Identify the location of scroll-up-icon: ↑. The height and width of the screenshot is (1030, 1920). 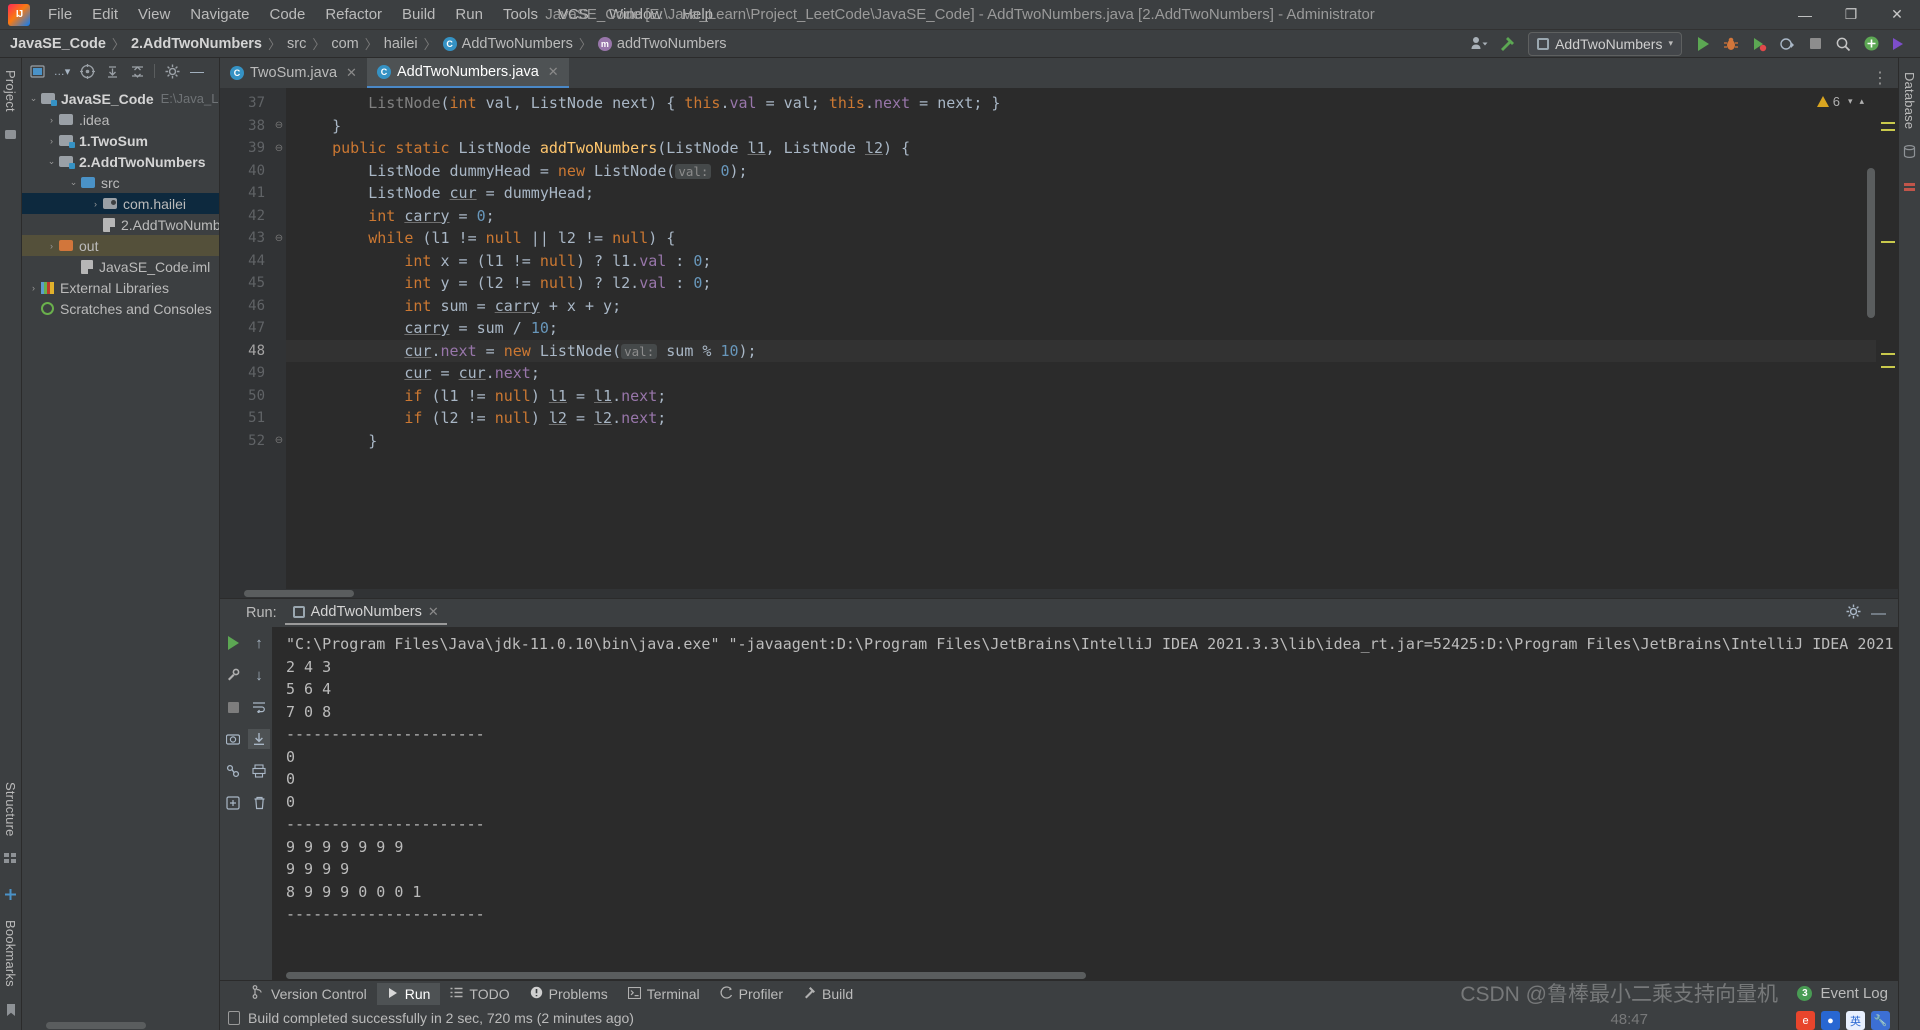
(259, 643).